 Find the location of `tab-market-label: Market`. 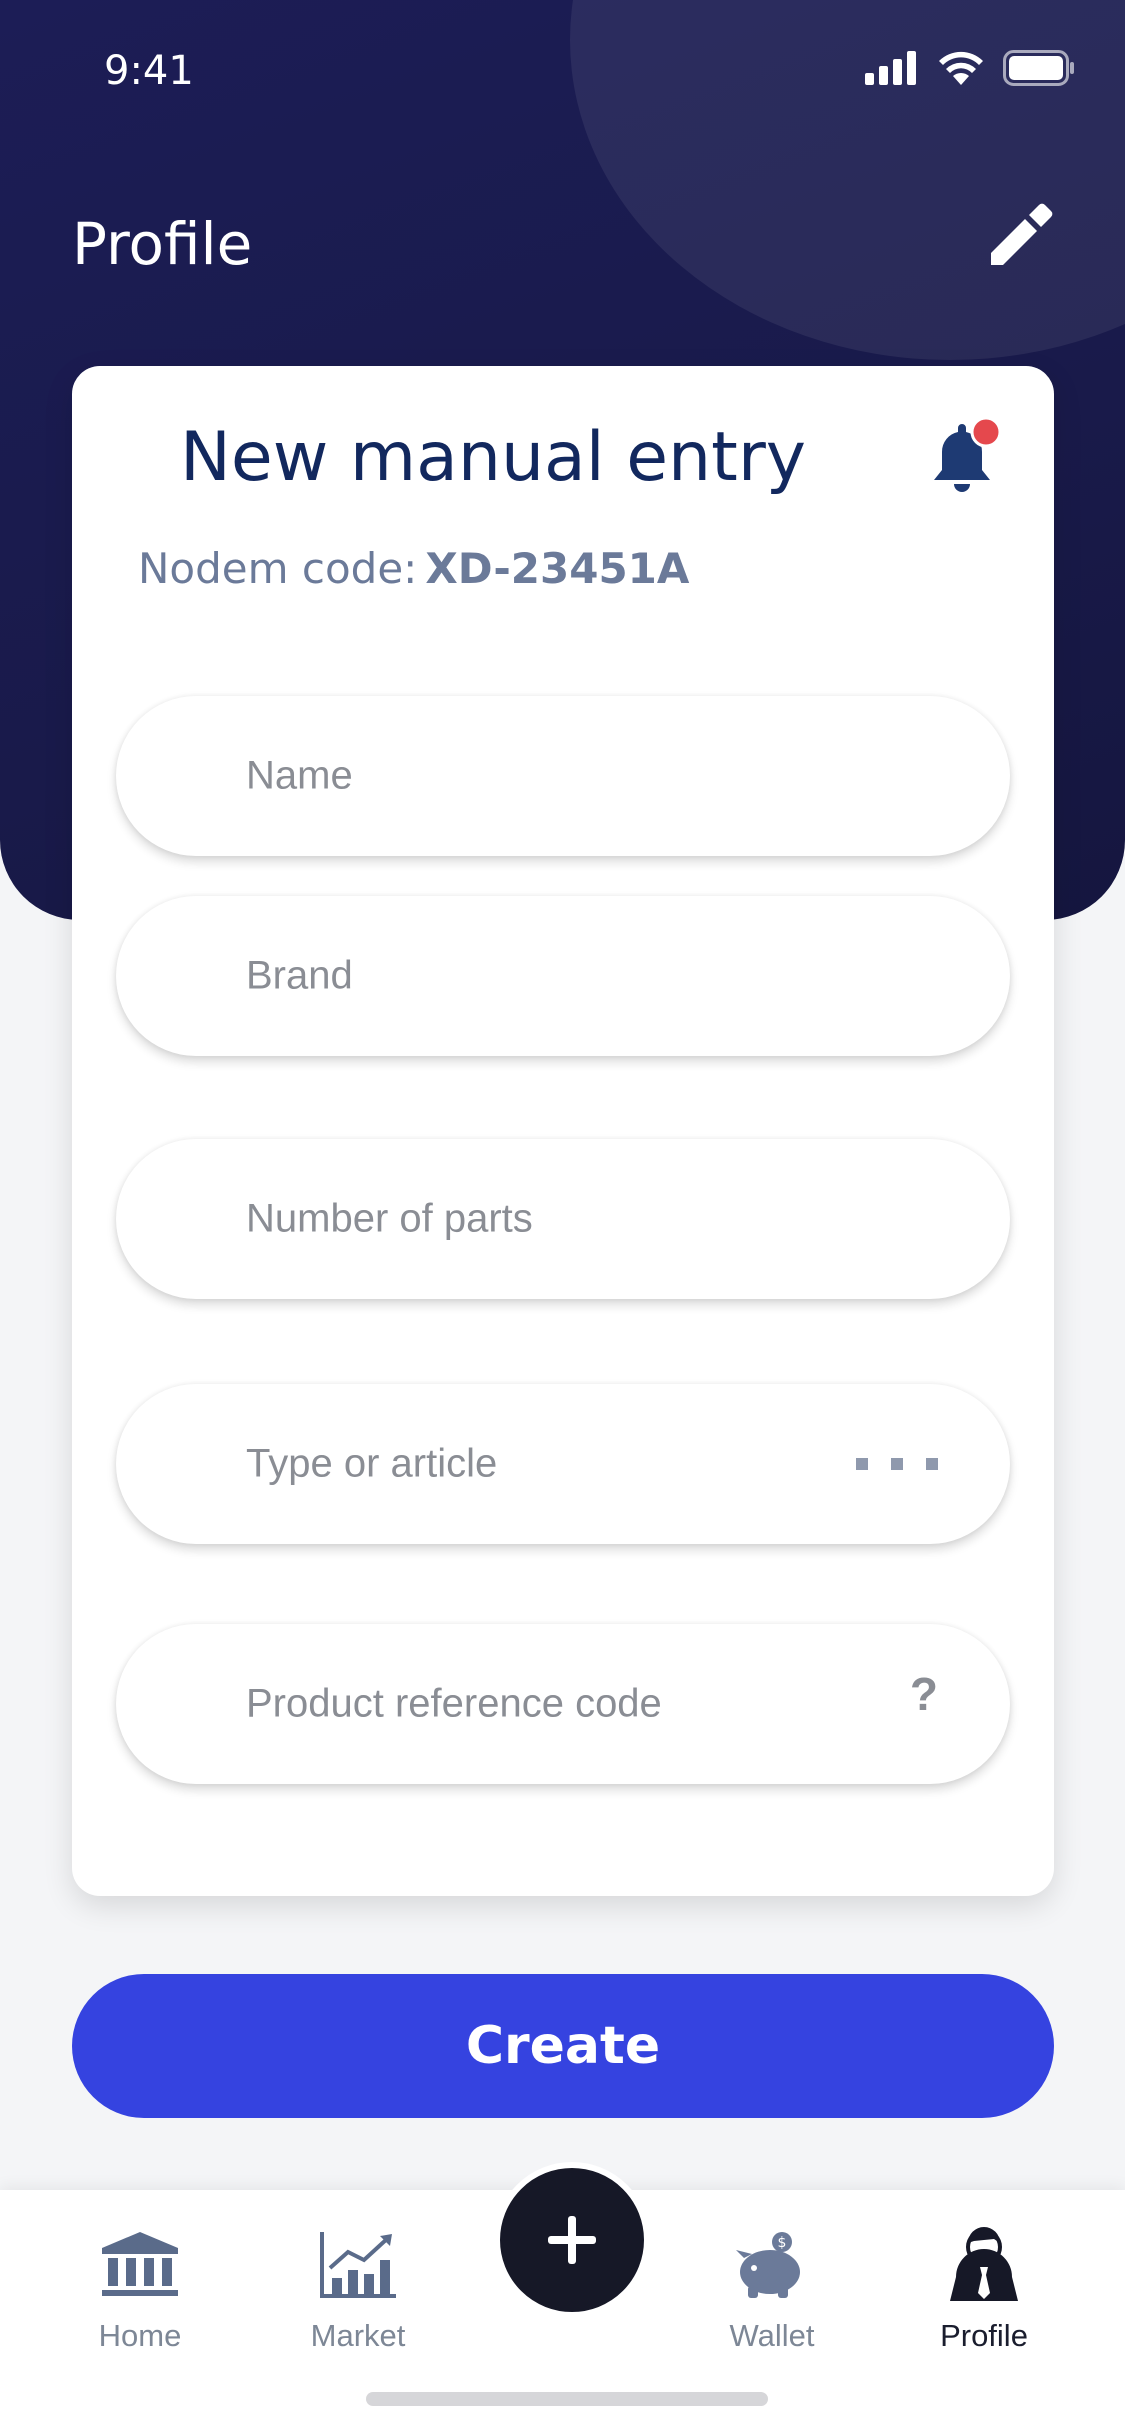

tab-market-label: Market is located at coordinates (358, 2335).